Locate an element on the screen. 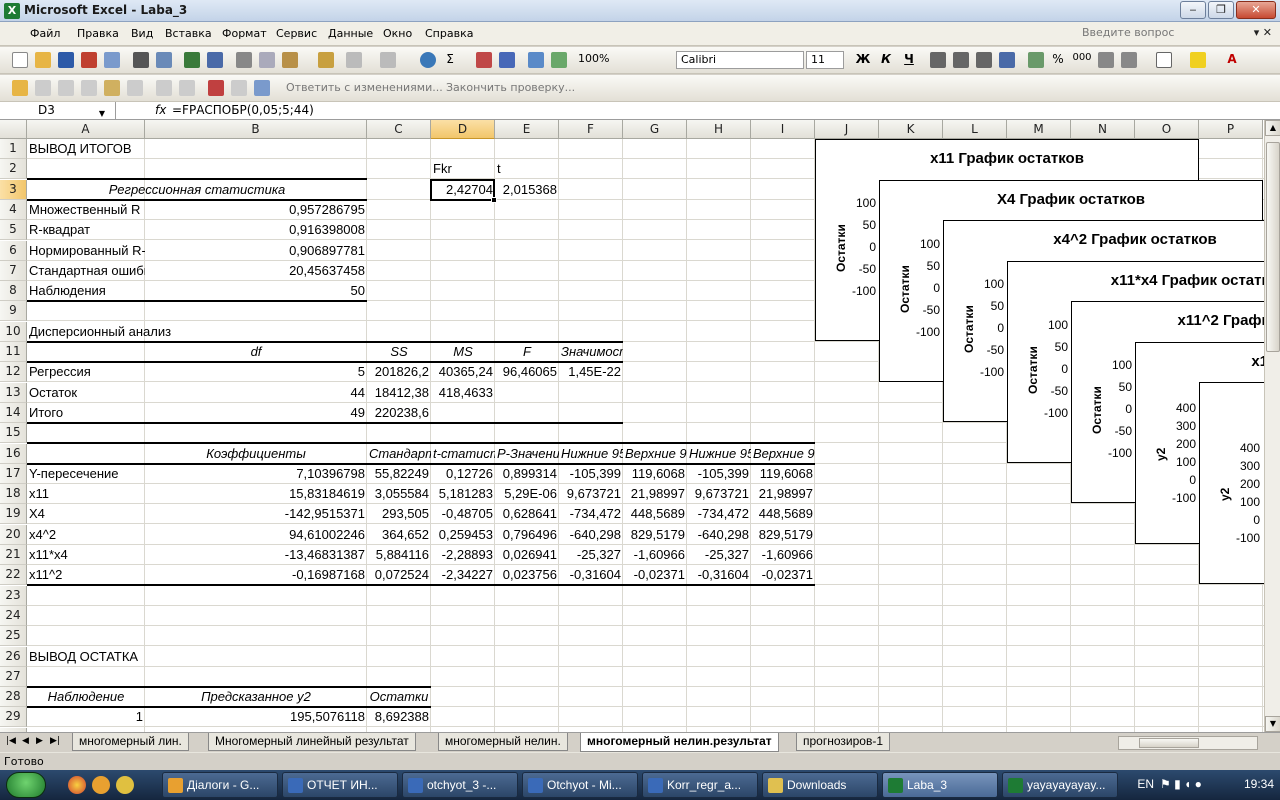 This screenshot has height=800, width=1280. active-cell-d3 is located at coordinates (463, 191).